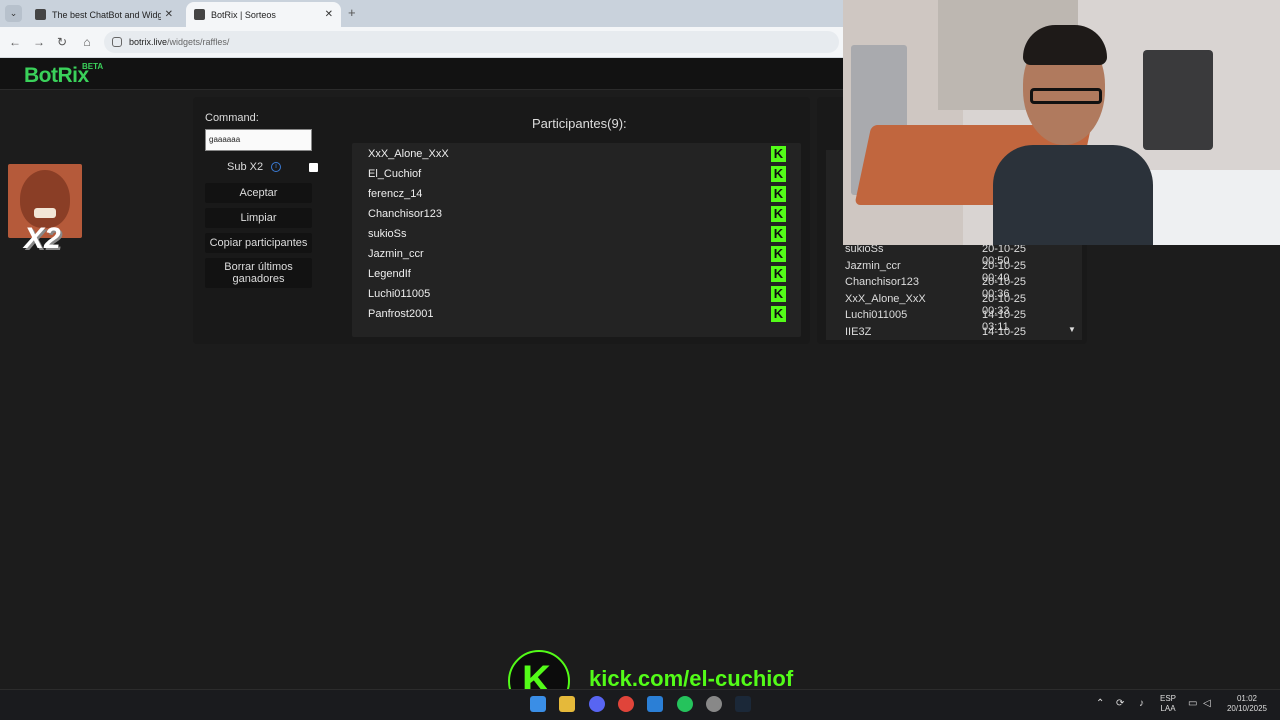 Image resolution: width=1280 pixels, height=720 pixels. I want to click on site-info-icon, so click(117, 42).